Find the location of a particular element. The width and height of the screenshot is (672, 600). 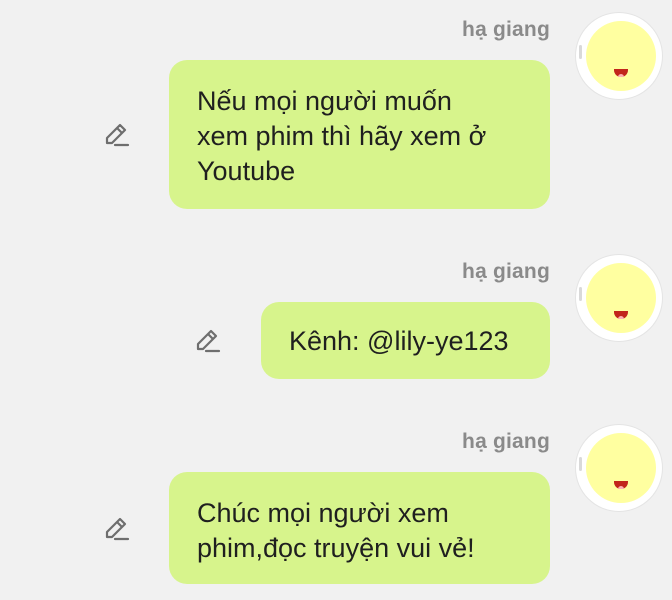

pencil-icon is located at coordinates (116, 528).